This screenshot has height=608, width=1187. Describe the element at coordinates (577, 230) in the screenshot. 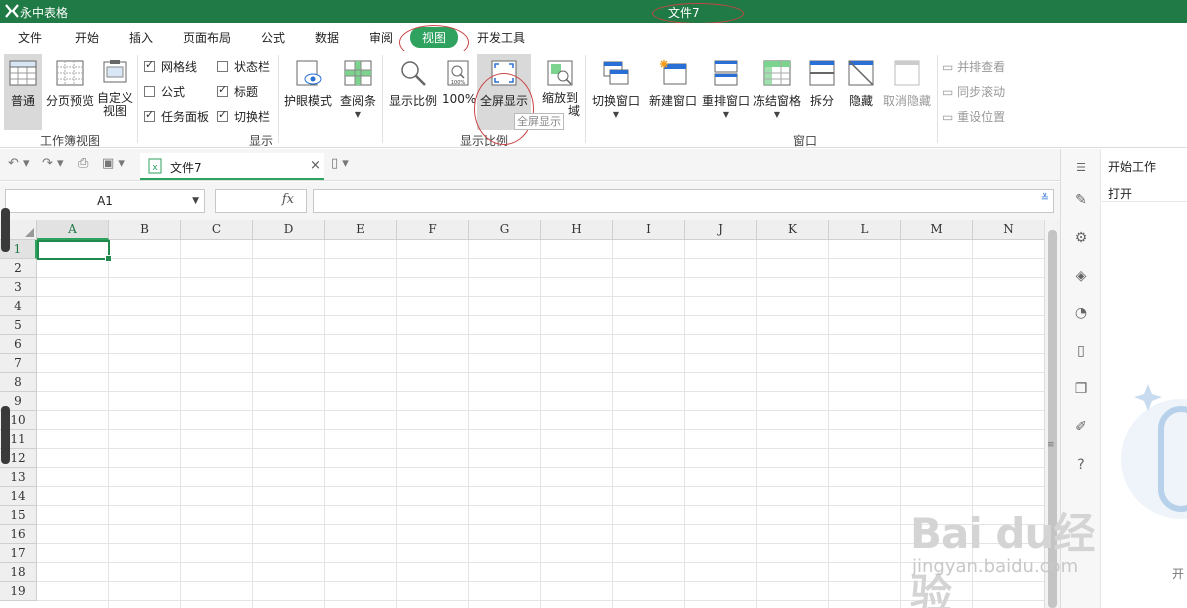

I see `column-header: H` at that location.